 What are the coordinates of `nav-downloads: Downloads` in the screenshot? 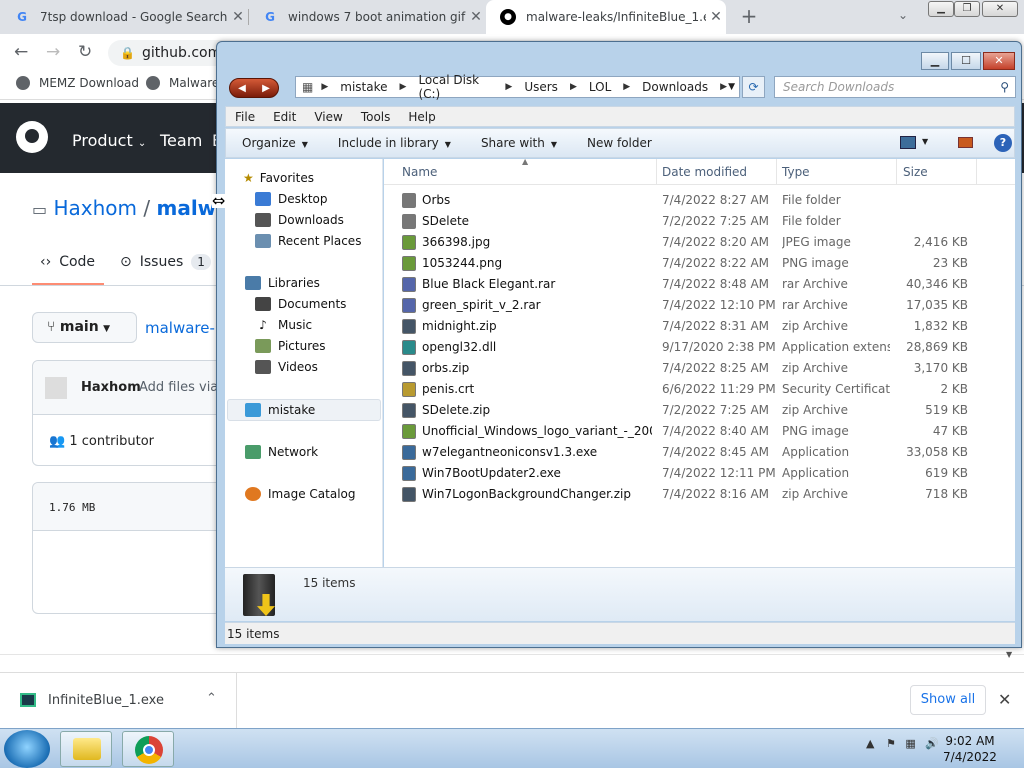 It's located at (299, 220).